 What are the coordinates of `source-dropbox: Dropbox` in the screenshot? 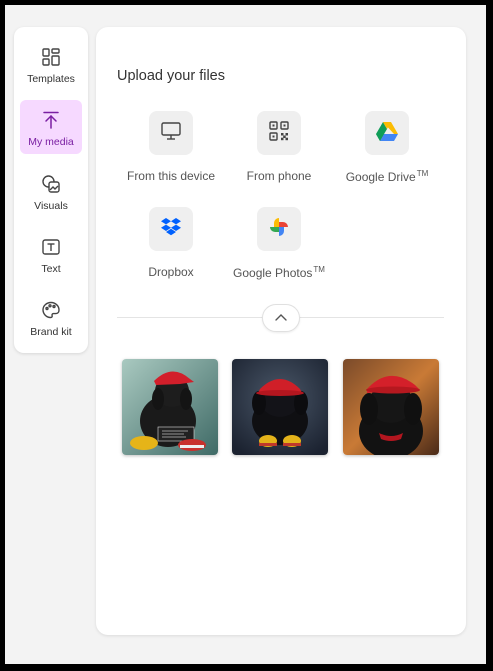 It's located at (171, 247).